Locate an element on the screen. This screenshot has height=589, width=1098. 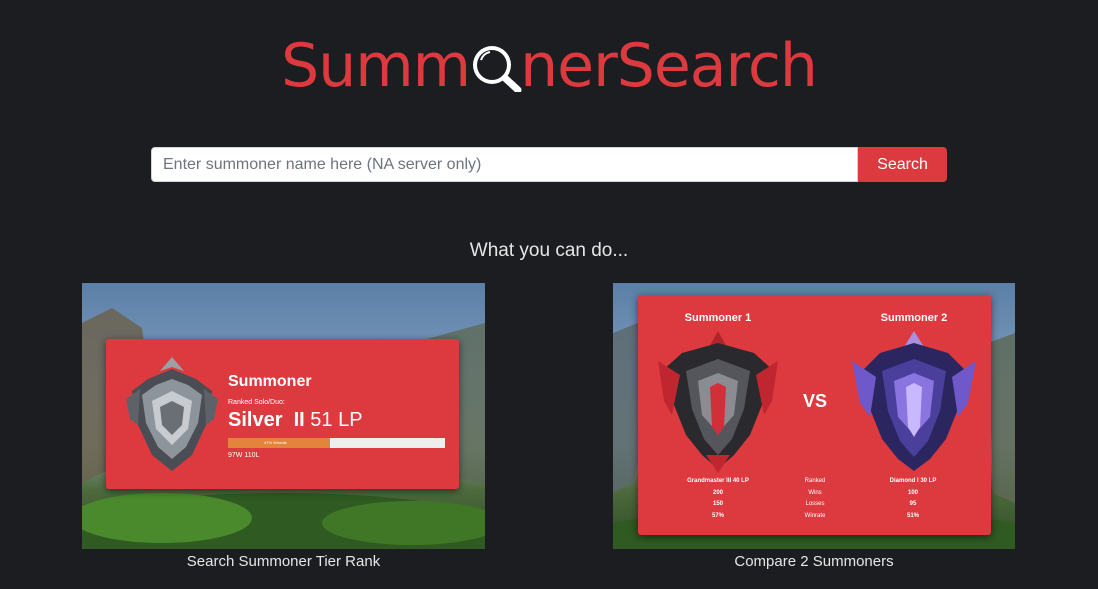
winrate-progress-fill: 47% Winrate is located at coordinates (279, 443).